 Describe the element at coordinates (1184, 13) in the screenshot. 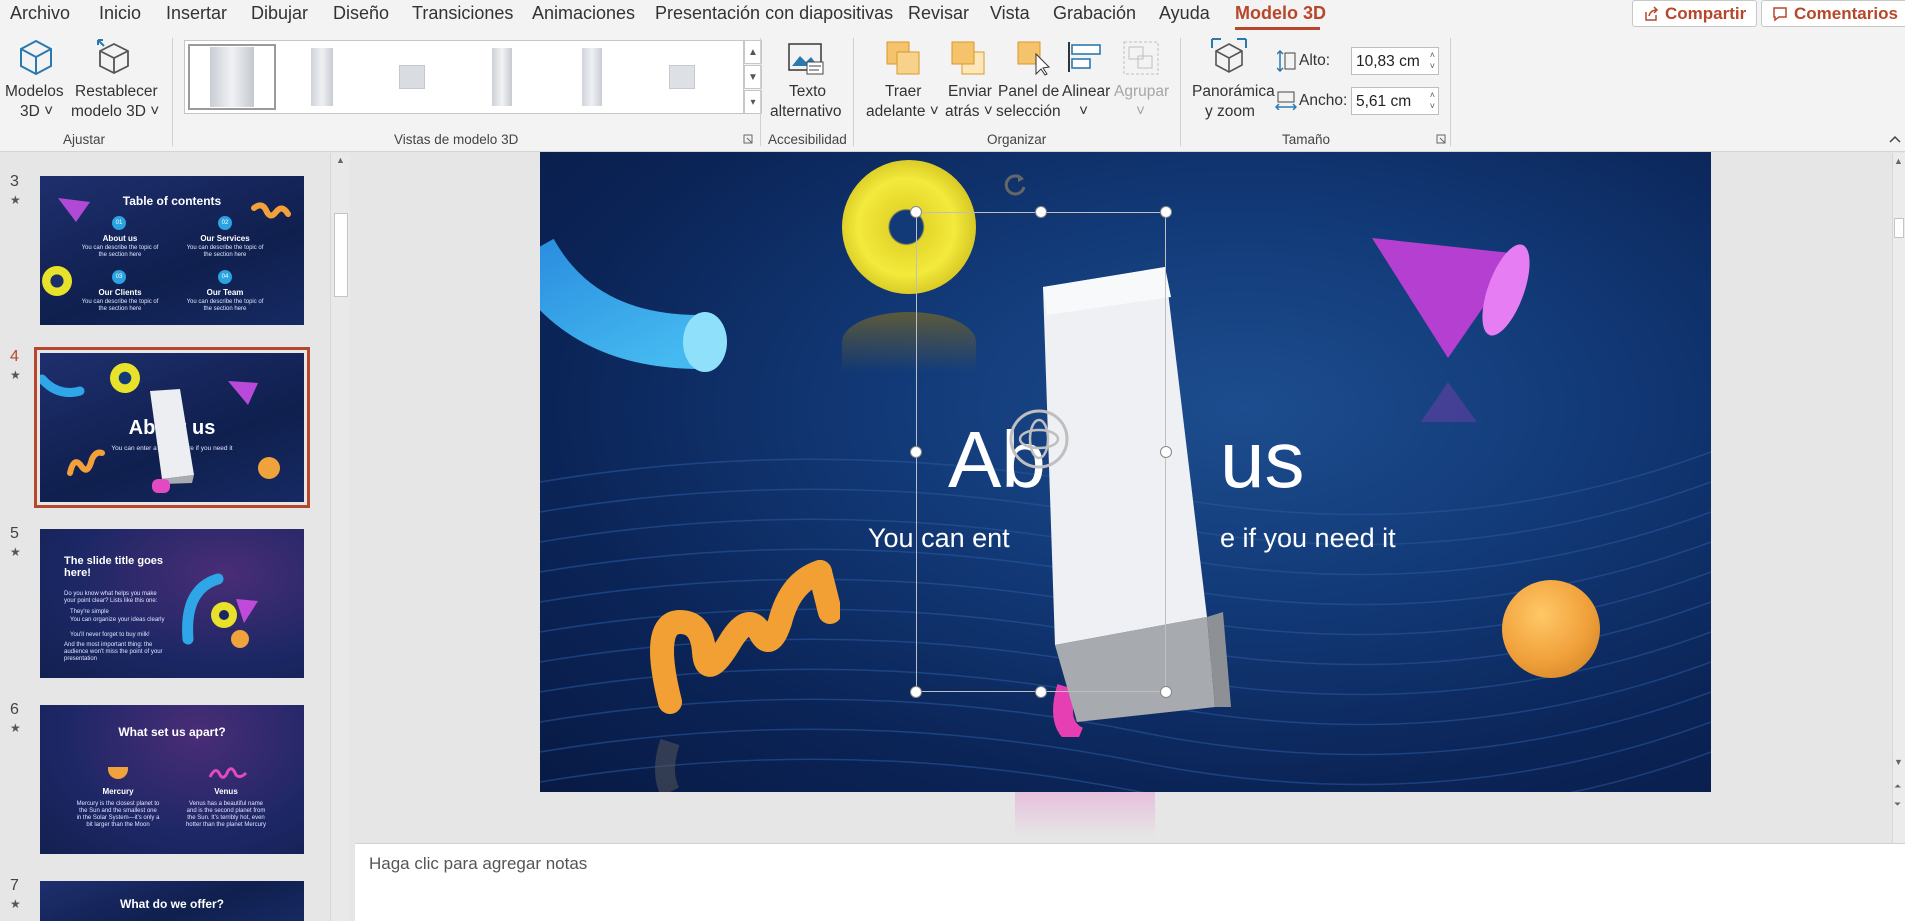

I see `tab-ayuda: Ayuda` at that location.